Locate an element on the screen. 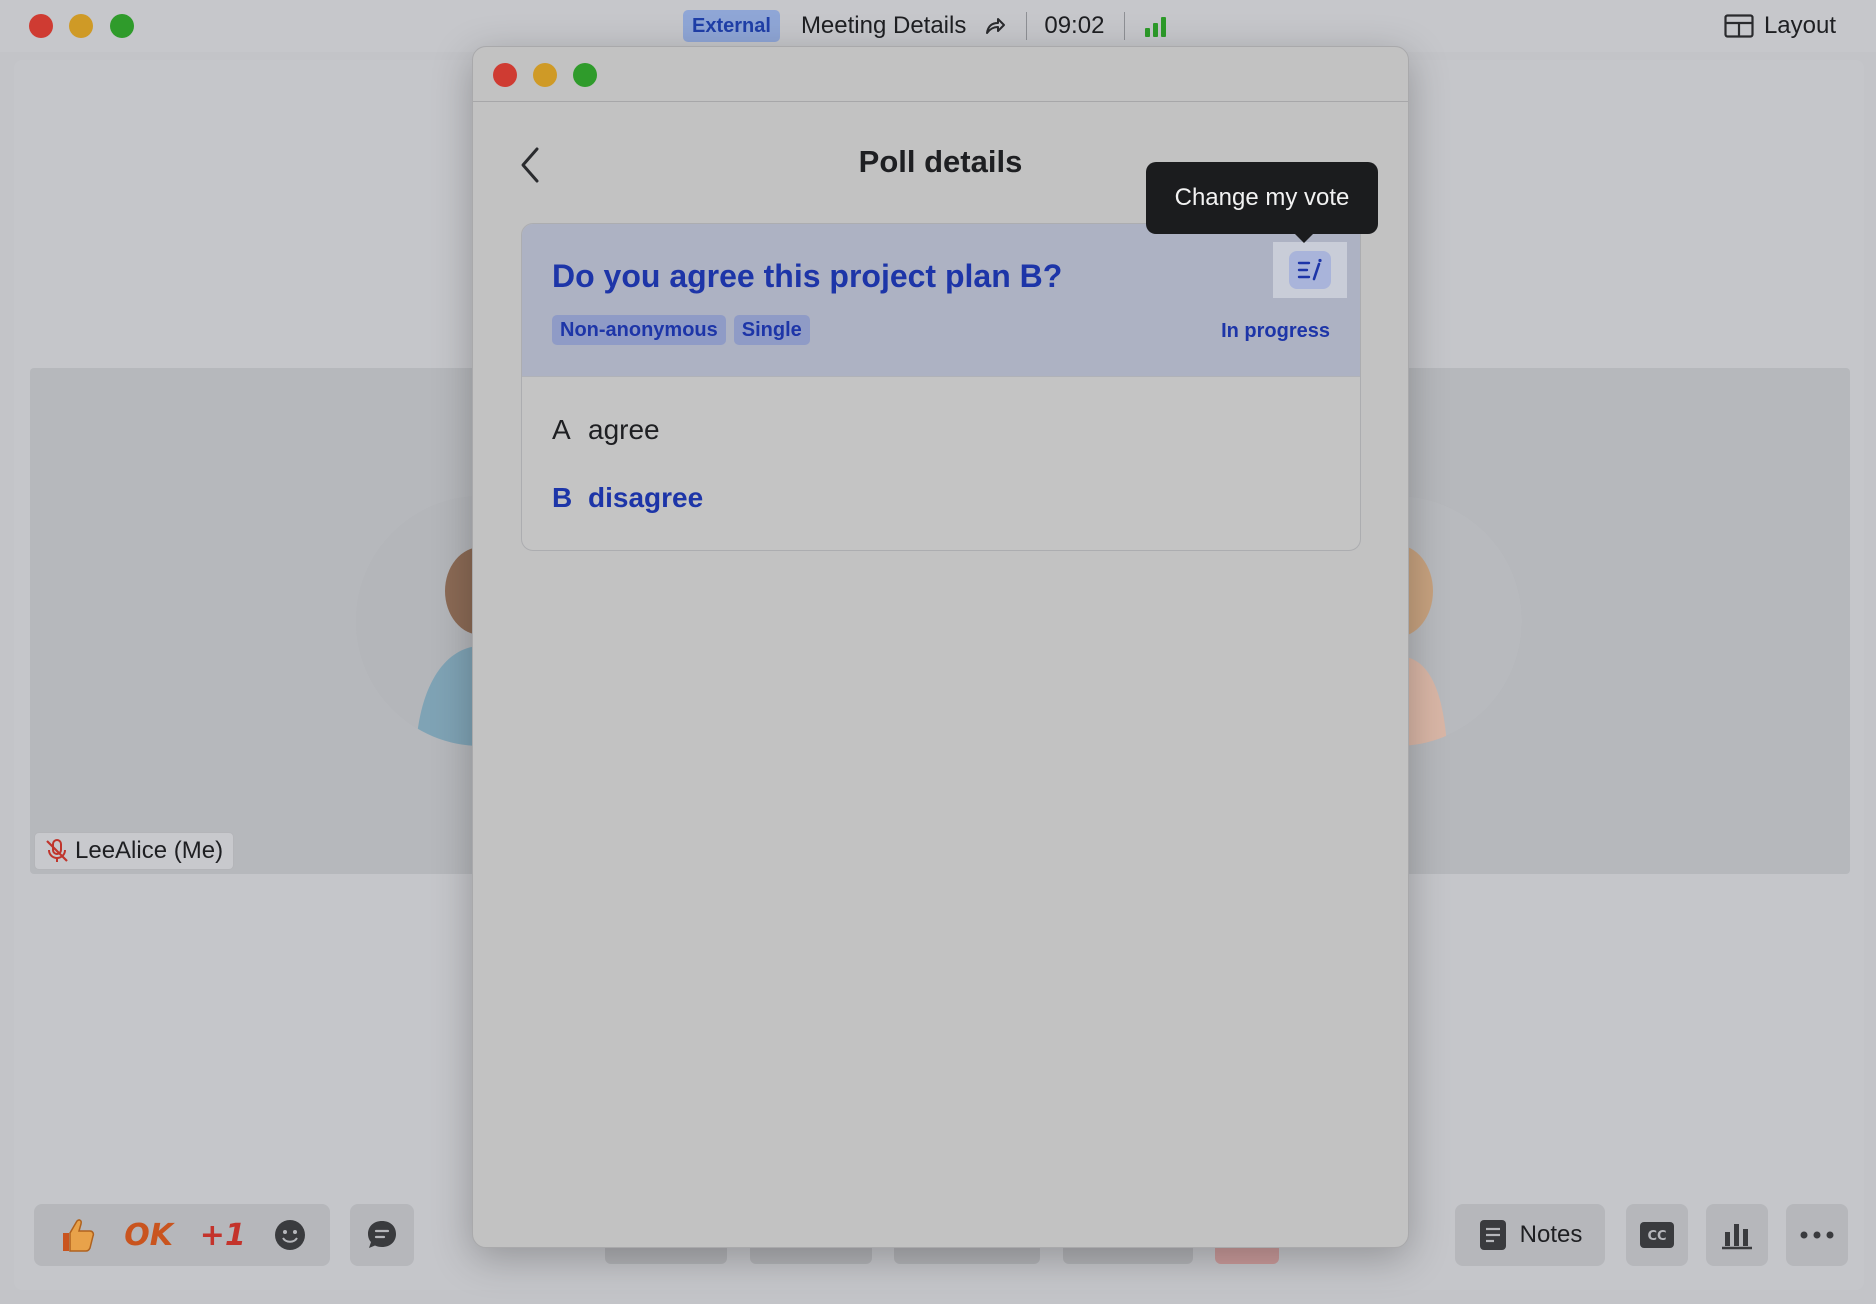 This screenshot has width=1876, height=1304. anonymity-tag: Non-anonymous is located at coordinates (639, 330).